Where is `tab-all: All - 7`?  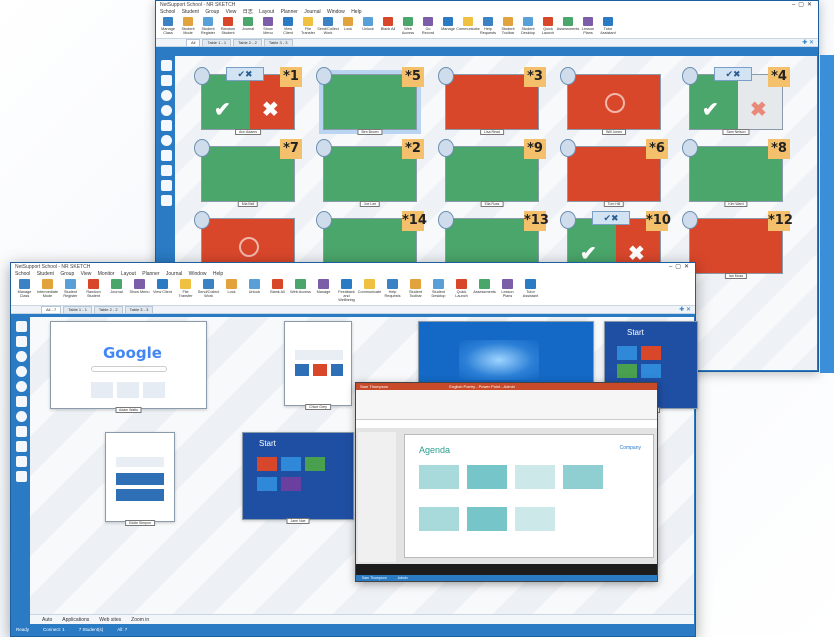
tab-all: All - 7 is located at coordinates (51, 309).